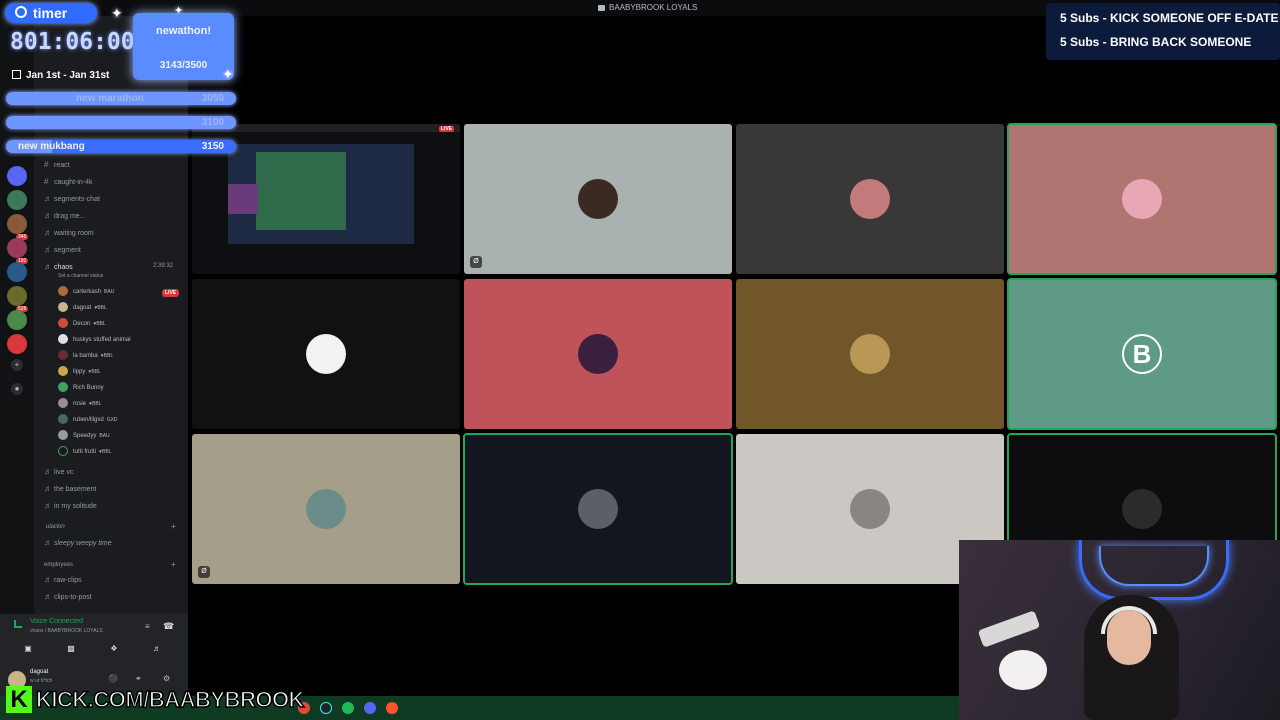 Image resolution: width=1280 pixels, height=720 pixels. What do you see at coordinates (1142, 354) in the screenshot?
I see `participant-tile: B` at bounding box center [1142, 354].